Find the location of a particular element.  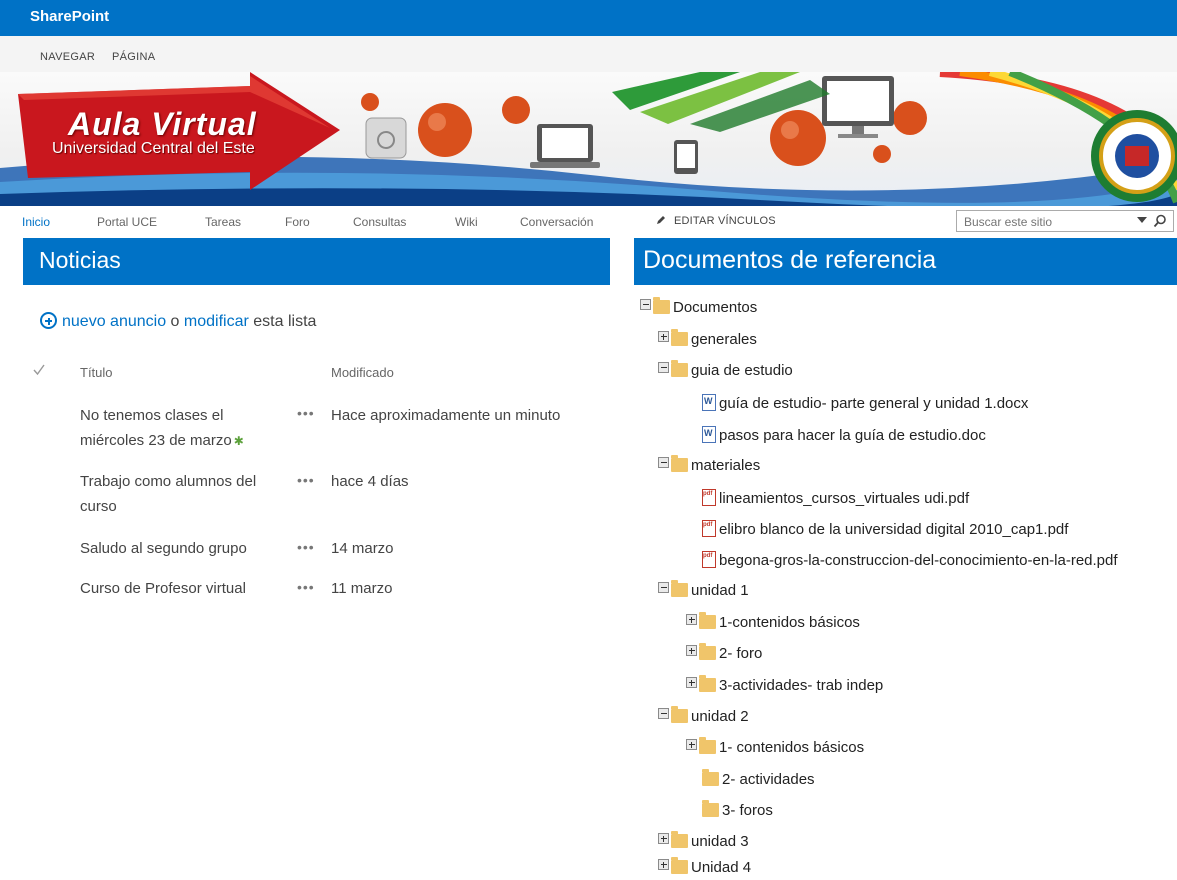

nav-item-foro: Foro is located at coordinates (297, 222).